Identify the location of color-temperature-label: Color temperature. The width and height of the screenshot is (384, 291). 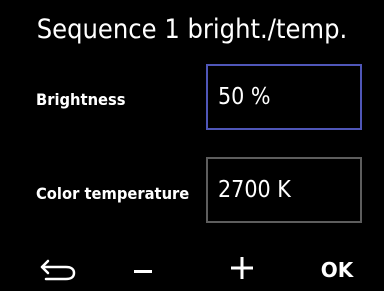
(113, 193).